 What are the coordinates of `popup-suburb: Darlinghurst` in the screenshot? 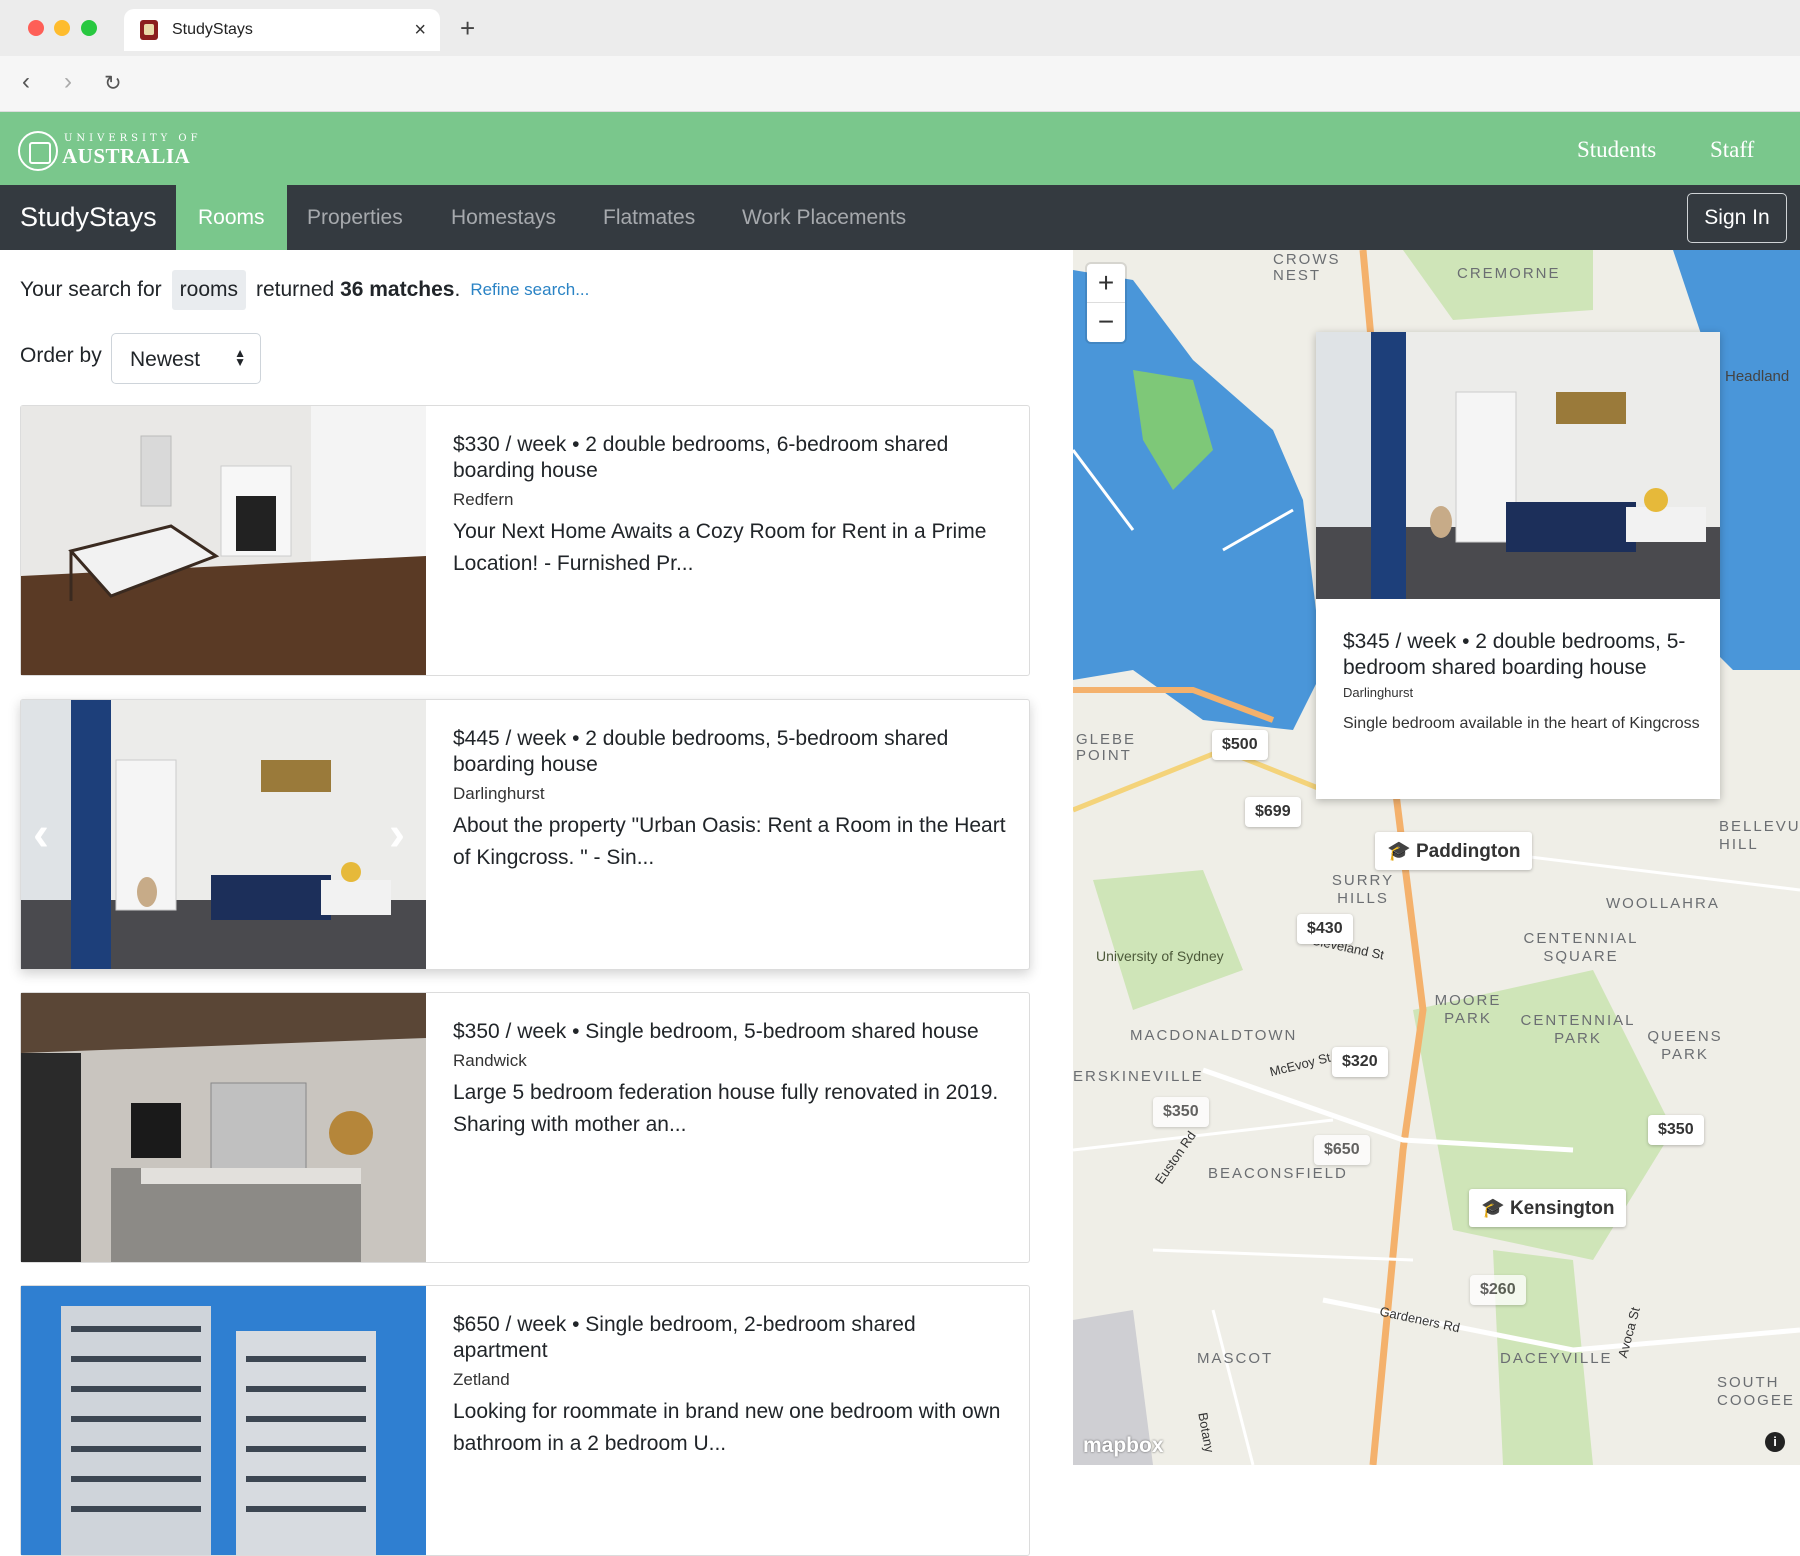 It's located at (1378, 692).